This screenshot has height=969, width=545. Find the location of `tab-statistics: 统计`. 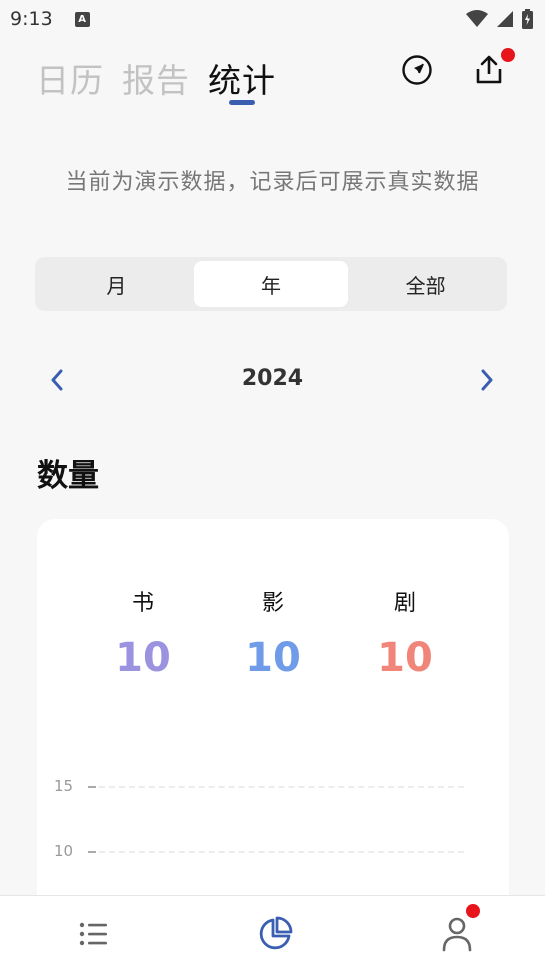

tab-statistics: 统计 is located at coordinates (242, 78).